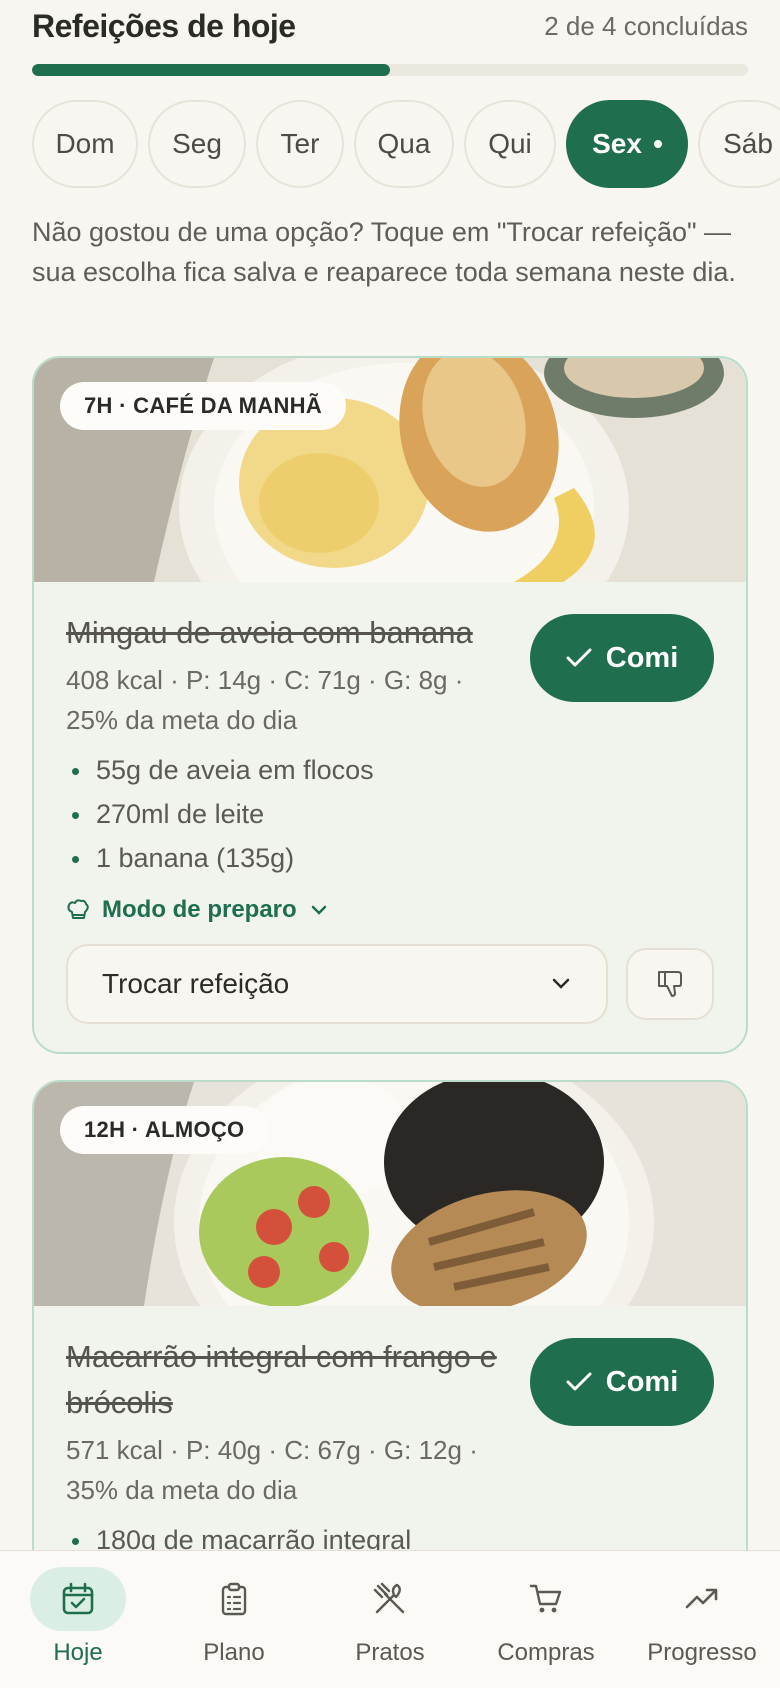 This screenshot has height=1688, width=780. Describe the element at coordinates (748, 143) in the screenshot. I see `day-chip-label: Sáb` at that location.